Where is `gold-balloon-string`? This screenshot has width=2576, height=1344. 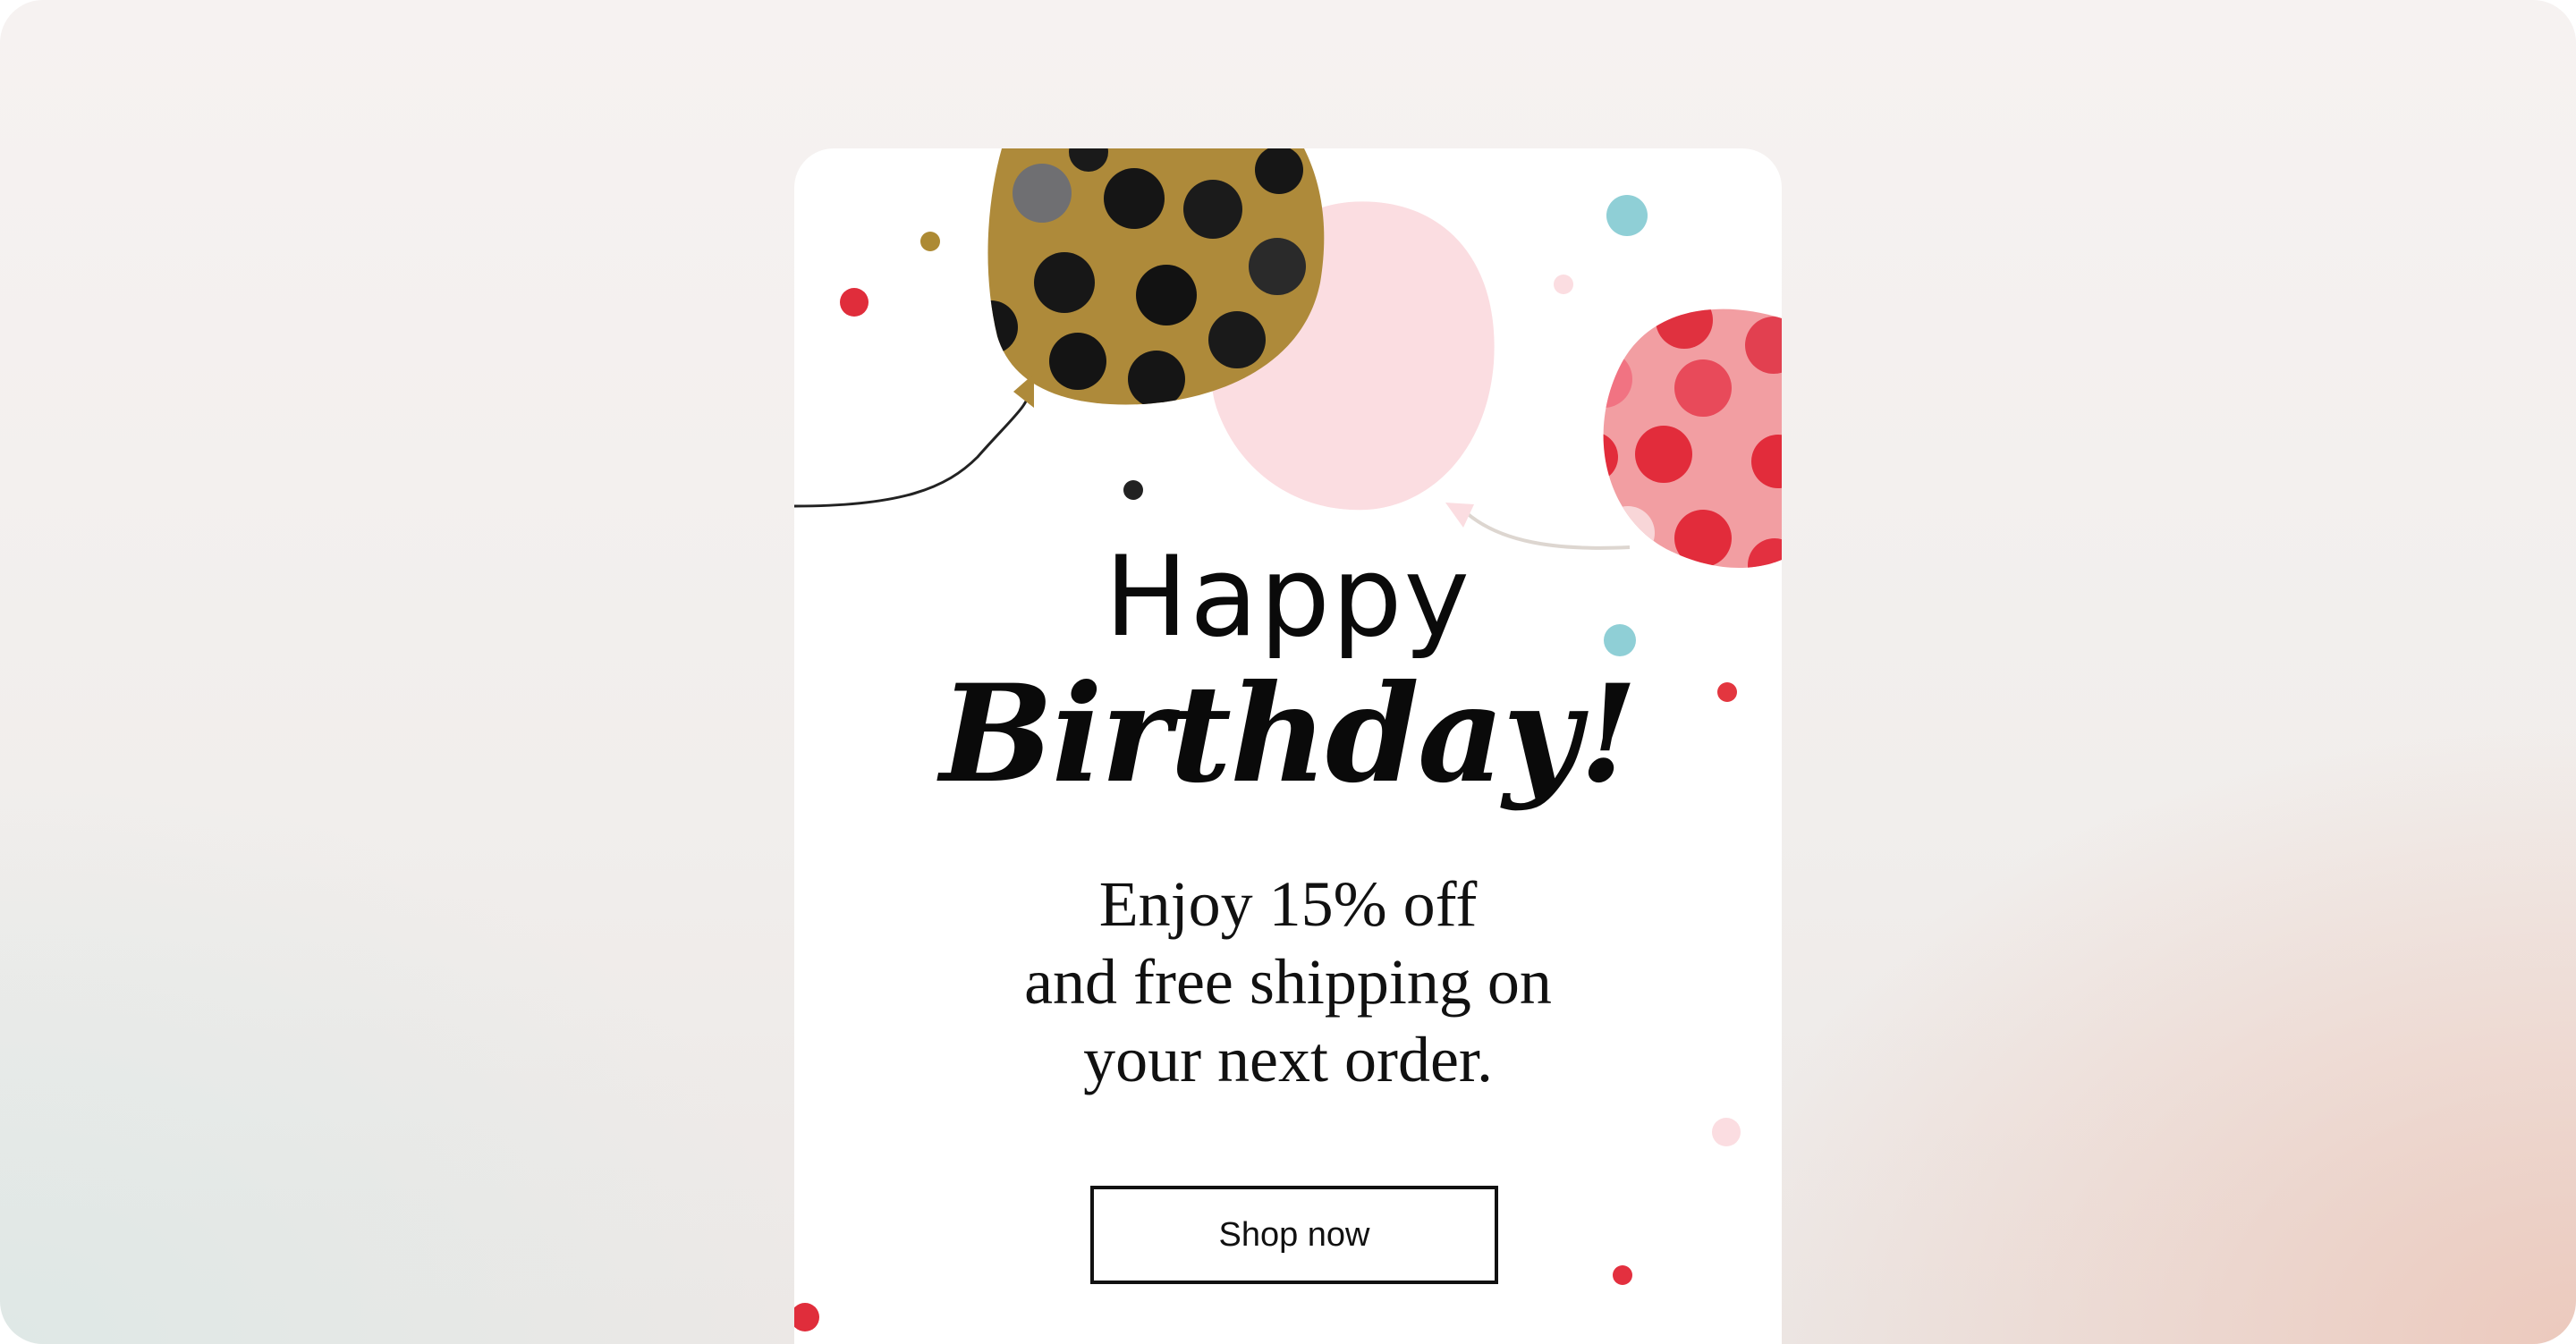
gold-balloon-string is located at coordinates (912, 448).